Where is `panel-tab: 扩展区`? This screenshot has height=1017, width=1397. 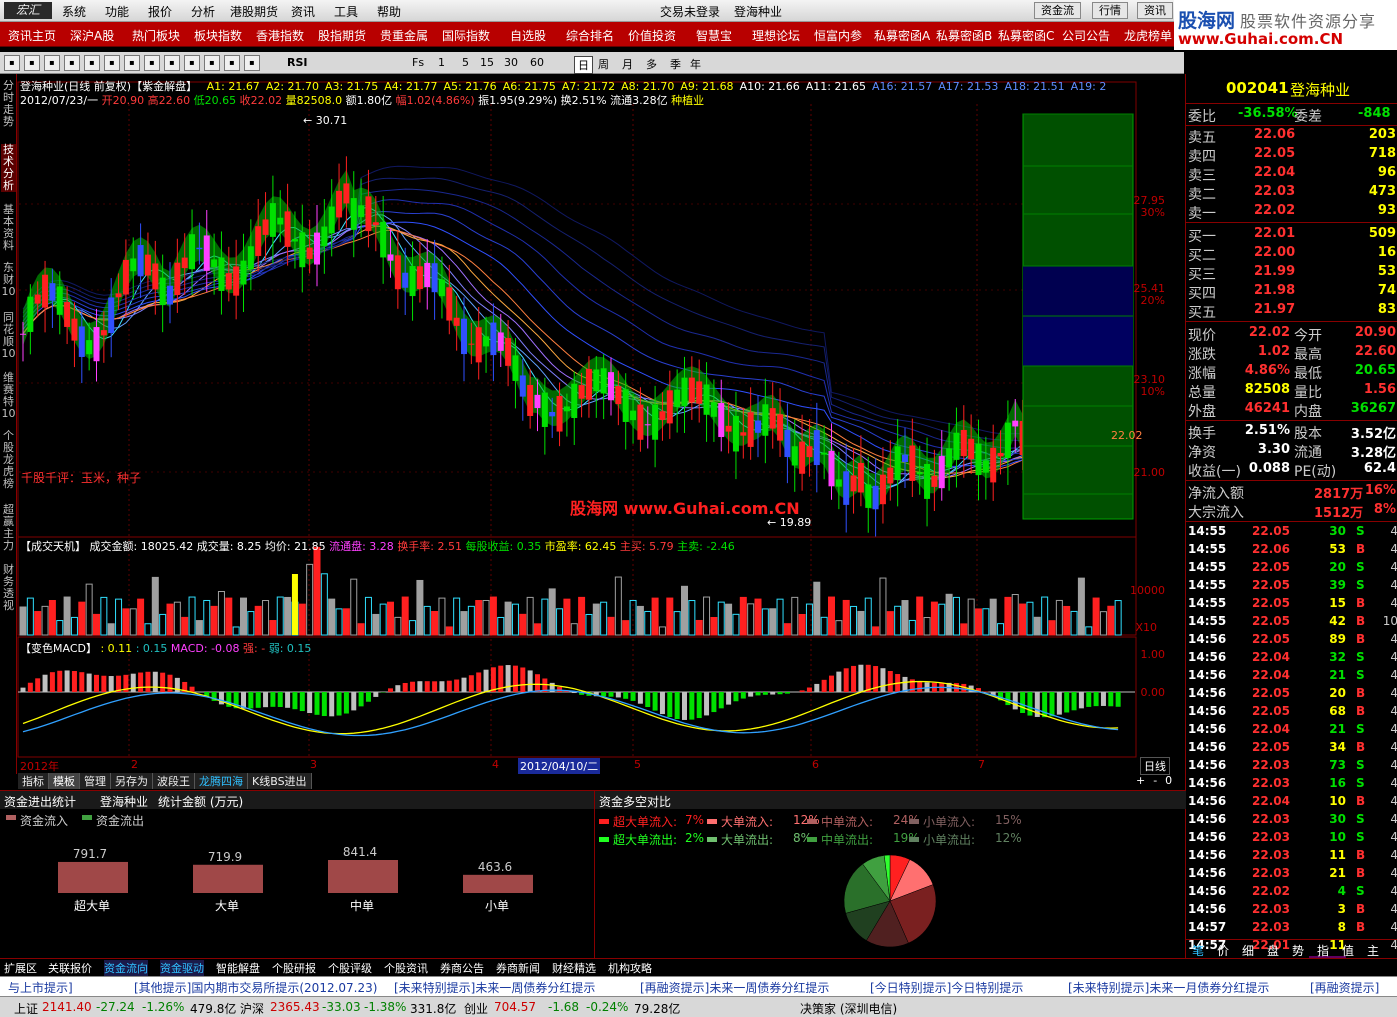 panel-tab: 扩展区 is located at coordinates (20, 968).